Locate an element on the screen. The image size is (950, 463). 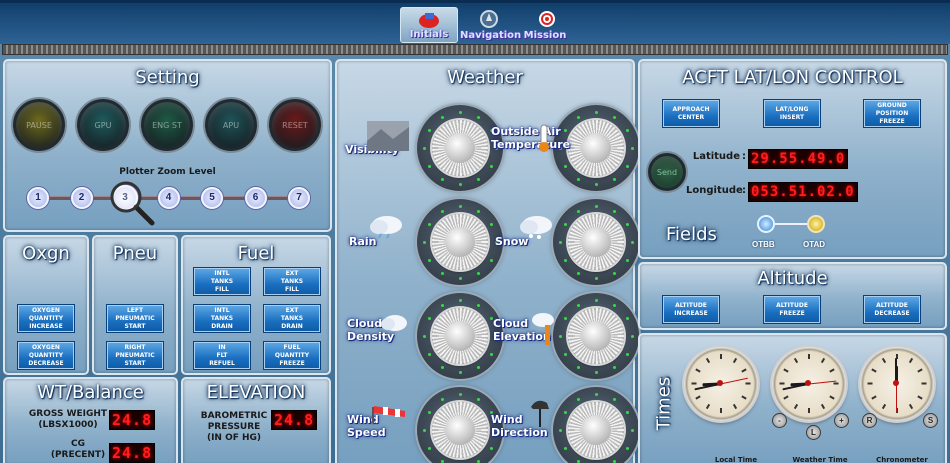
gross-weight-display: 24.8 is located at coordinates (132, 420).